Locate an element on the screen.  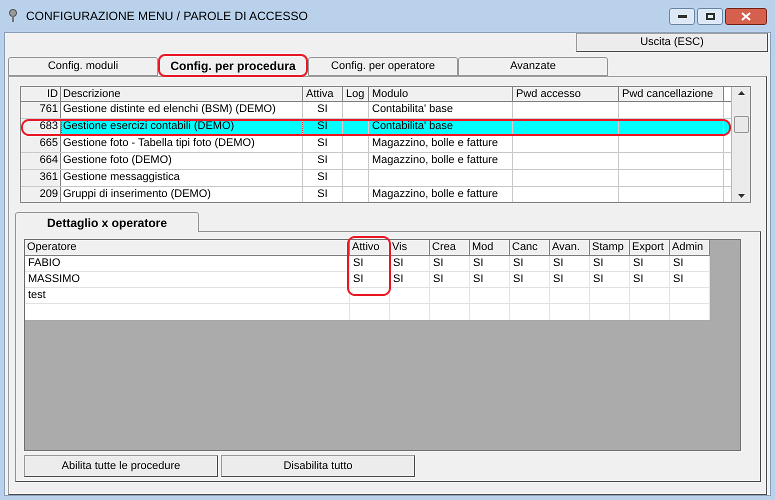
column-header: Canc is located at coordinates (530, 247).